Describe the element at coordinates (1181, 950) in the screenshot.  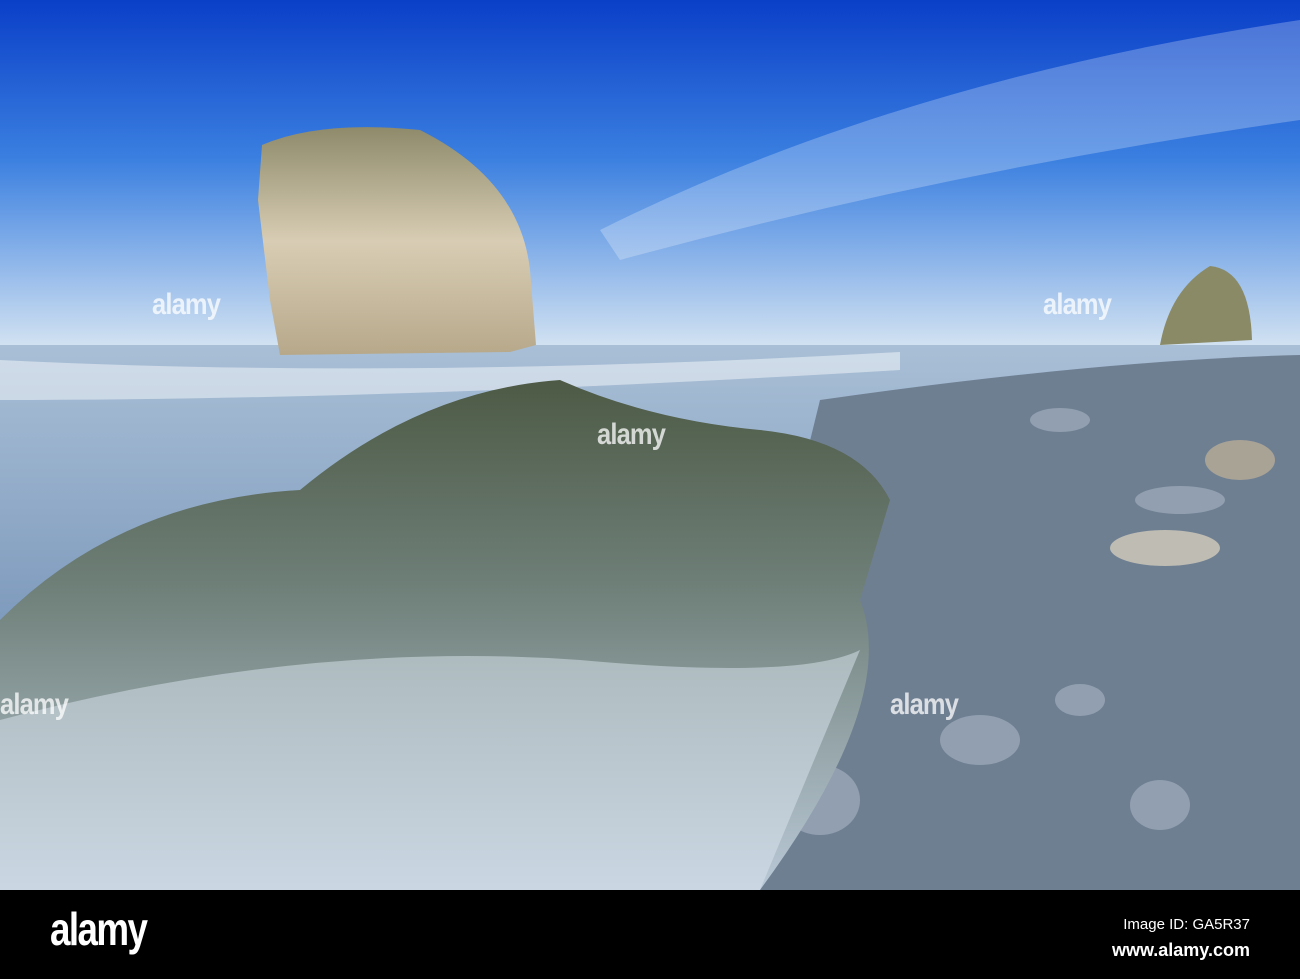
I see `site-url: www.alamy.com` at that location.